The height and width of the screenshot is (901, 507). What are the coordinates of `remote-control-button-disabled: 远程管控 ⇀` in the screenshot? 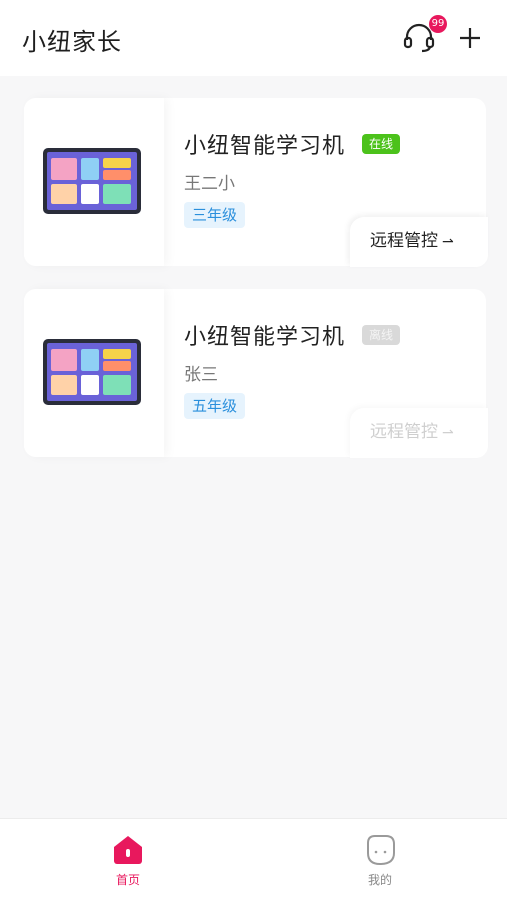 It's located at (419, 433).